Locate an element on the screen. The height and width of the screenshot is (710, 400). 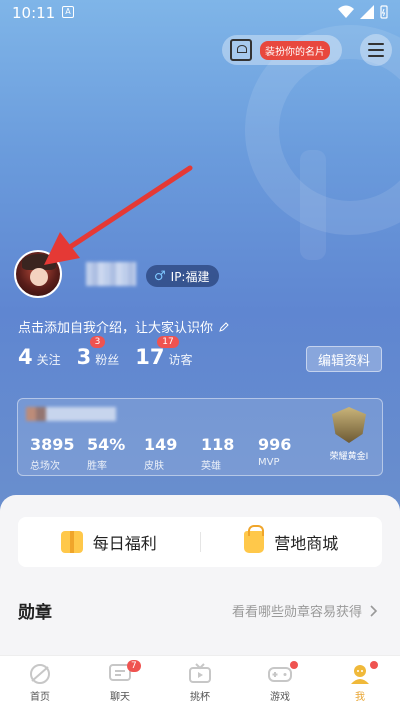
stat-fans: 3 3 粉丝 is located at coordinates (98, 352).